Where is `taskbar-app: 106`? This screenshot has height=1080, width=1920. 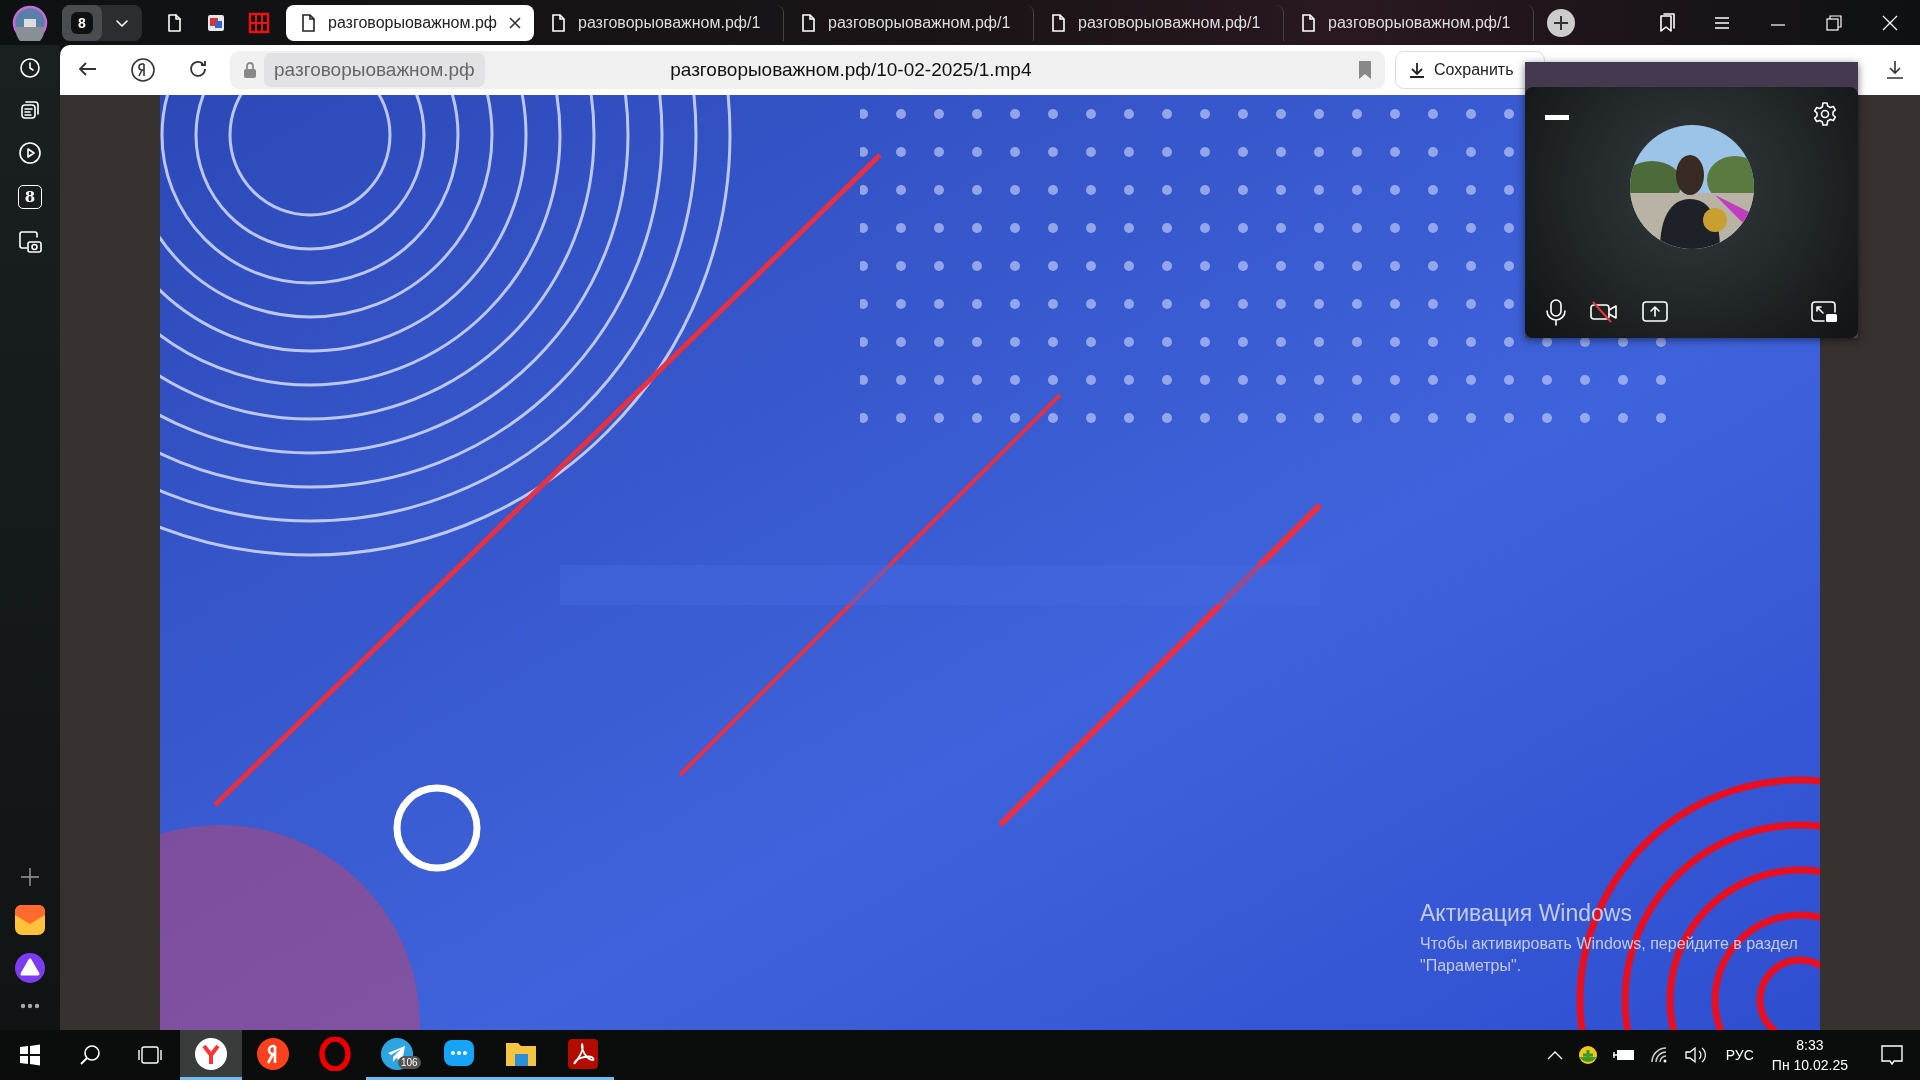
taskbar-app: 106 is located at coordinates (397, 1055).